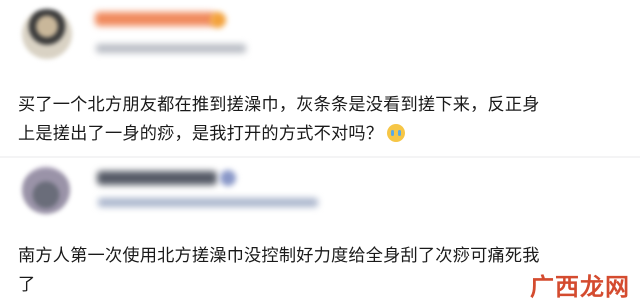 Image resolution: width=640 pixels, height=306 pixels. What do you see at coordinates (580, 287) in the screenshot?
I see `site-watermark: 广西龙网` at bounding box center [580, 287].